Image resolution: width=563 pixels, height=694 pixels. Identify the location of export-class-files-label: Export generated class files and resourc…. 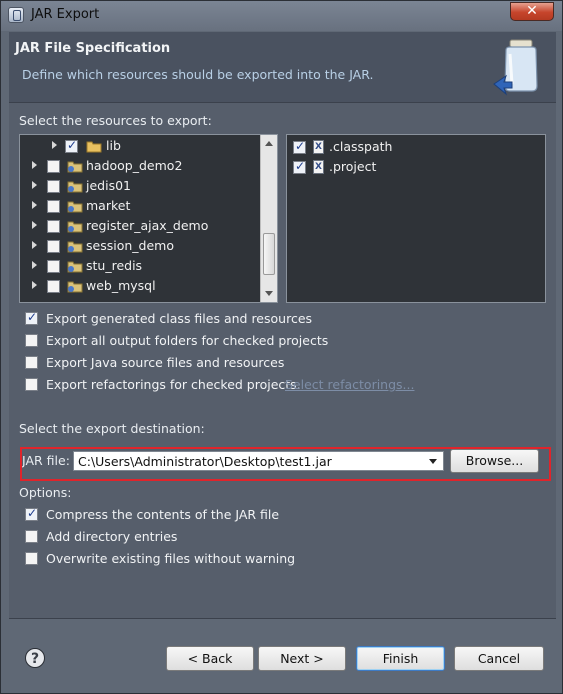
(179, 318).